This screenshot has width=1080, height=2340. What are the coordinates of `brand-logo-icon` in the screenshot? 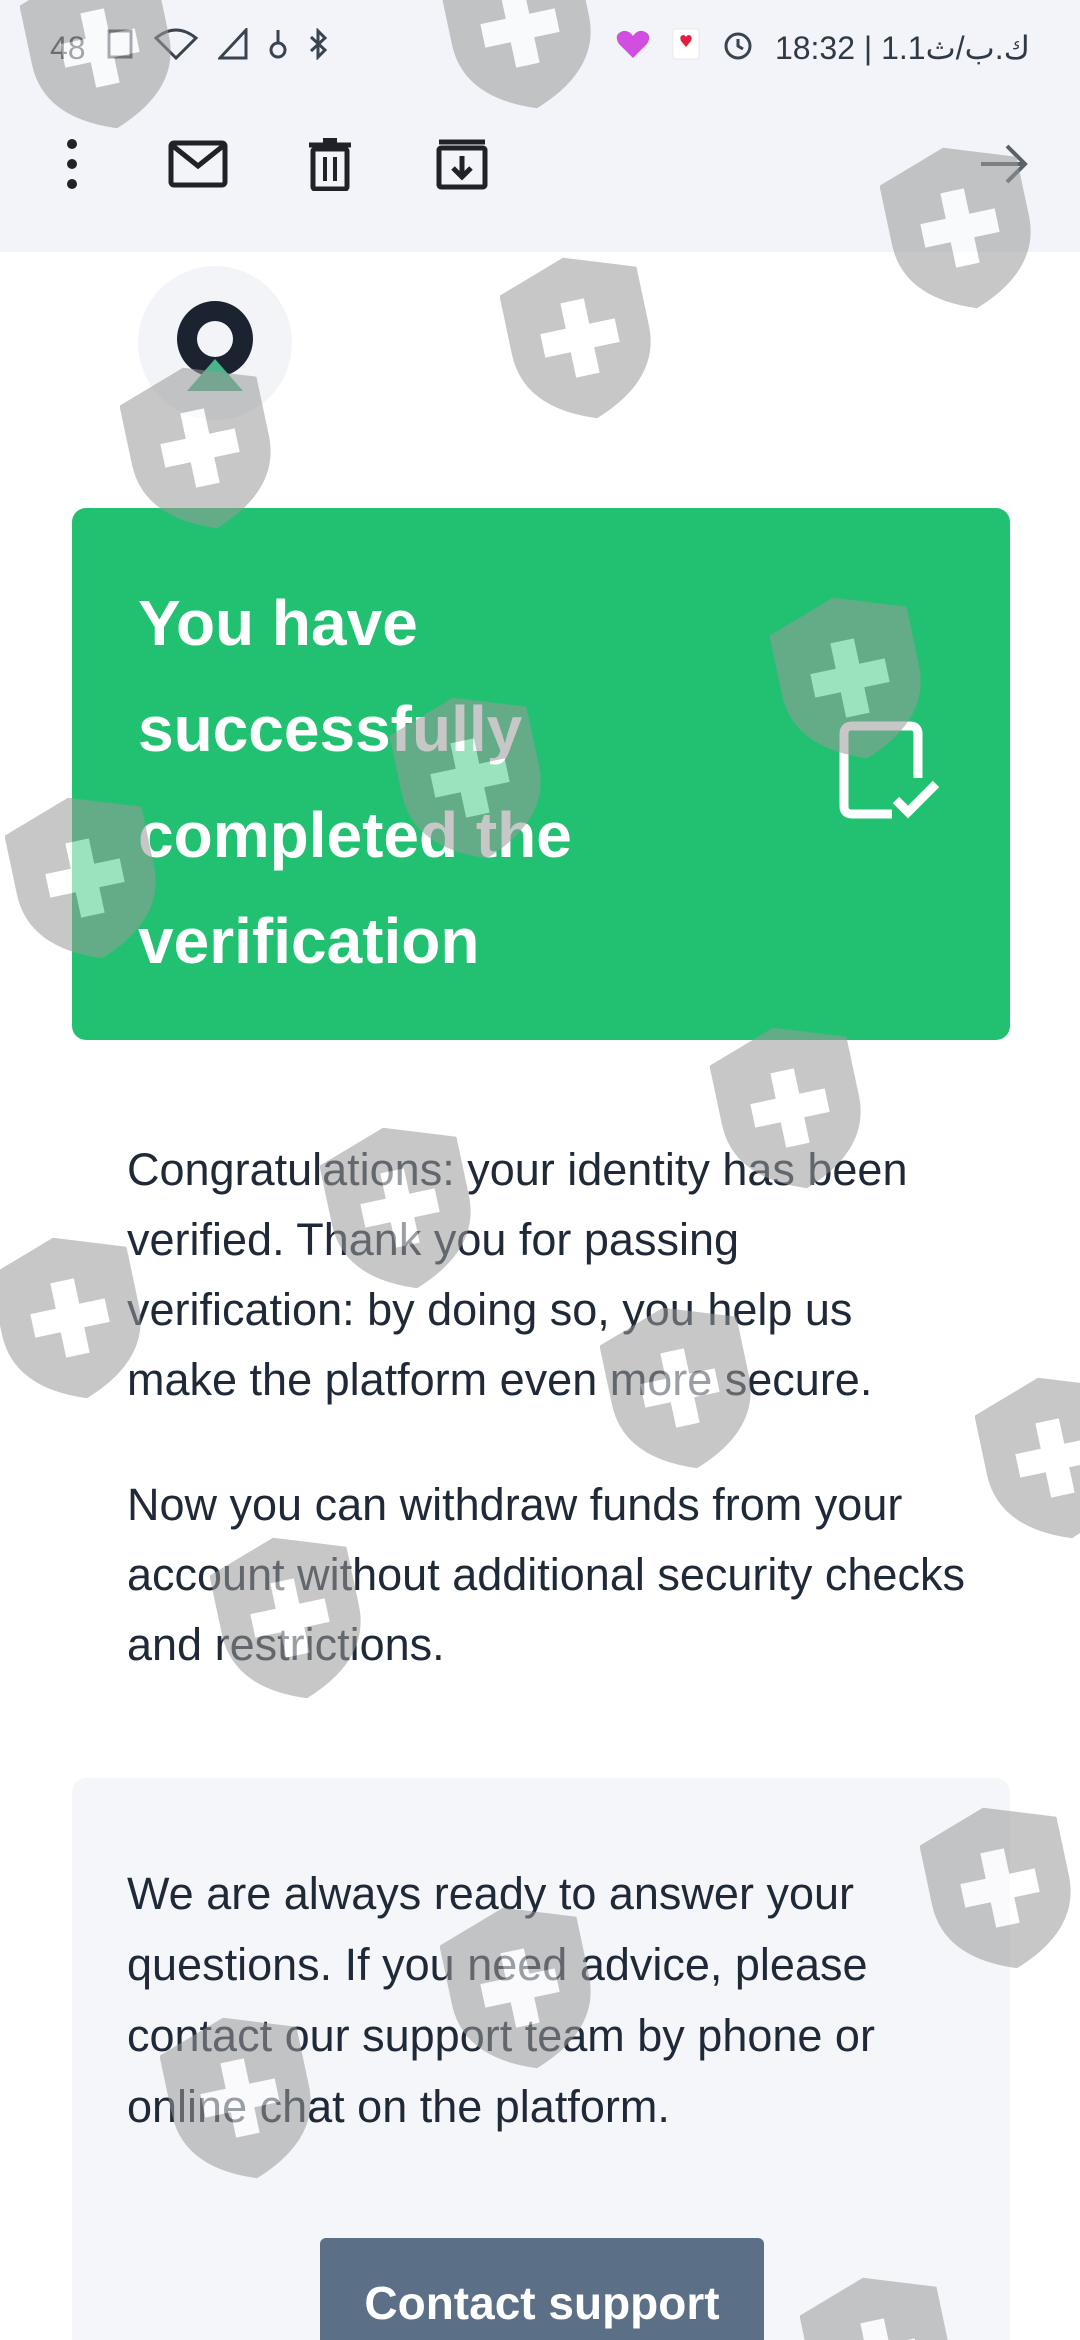 It's located at (215, 346).